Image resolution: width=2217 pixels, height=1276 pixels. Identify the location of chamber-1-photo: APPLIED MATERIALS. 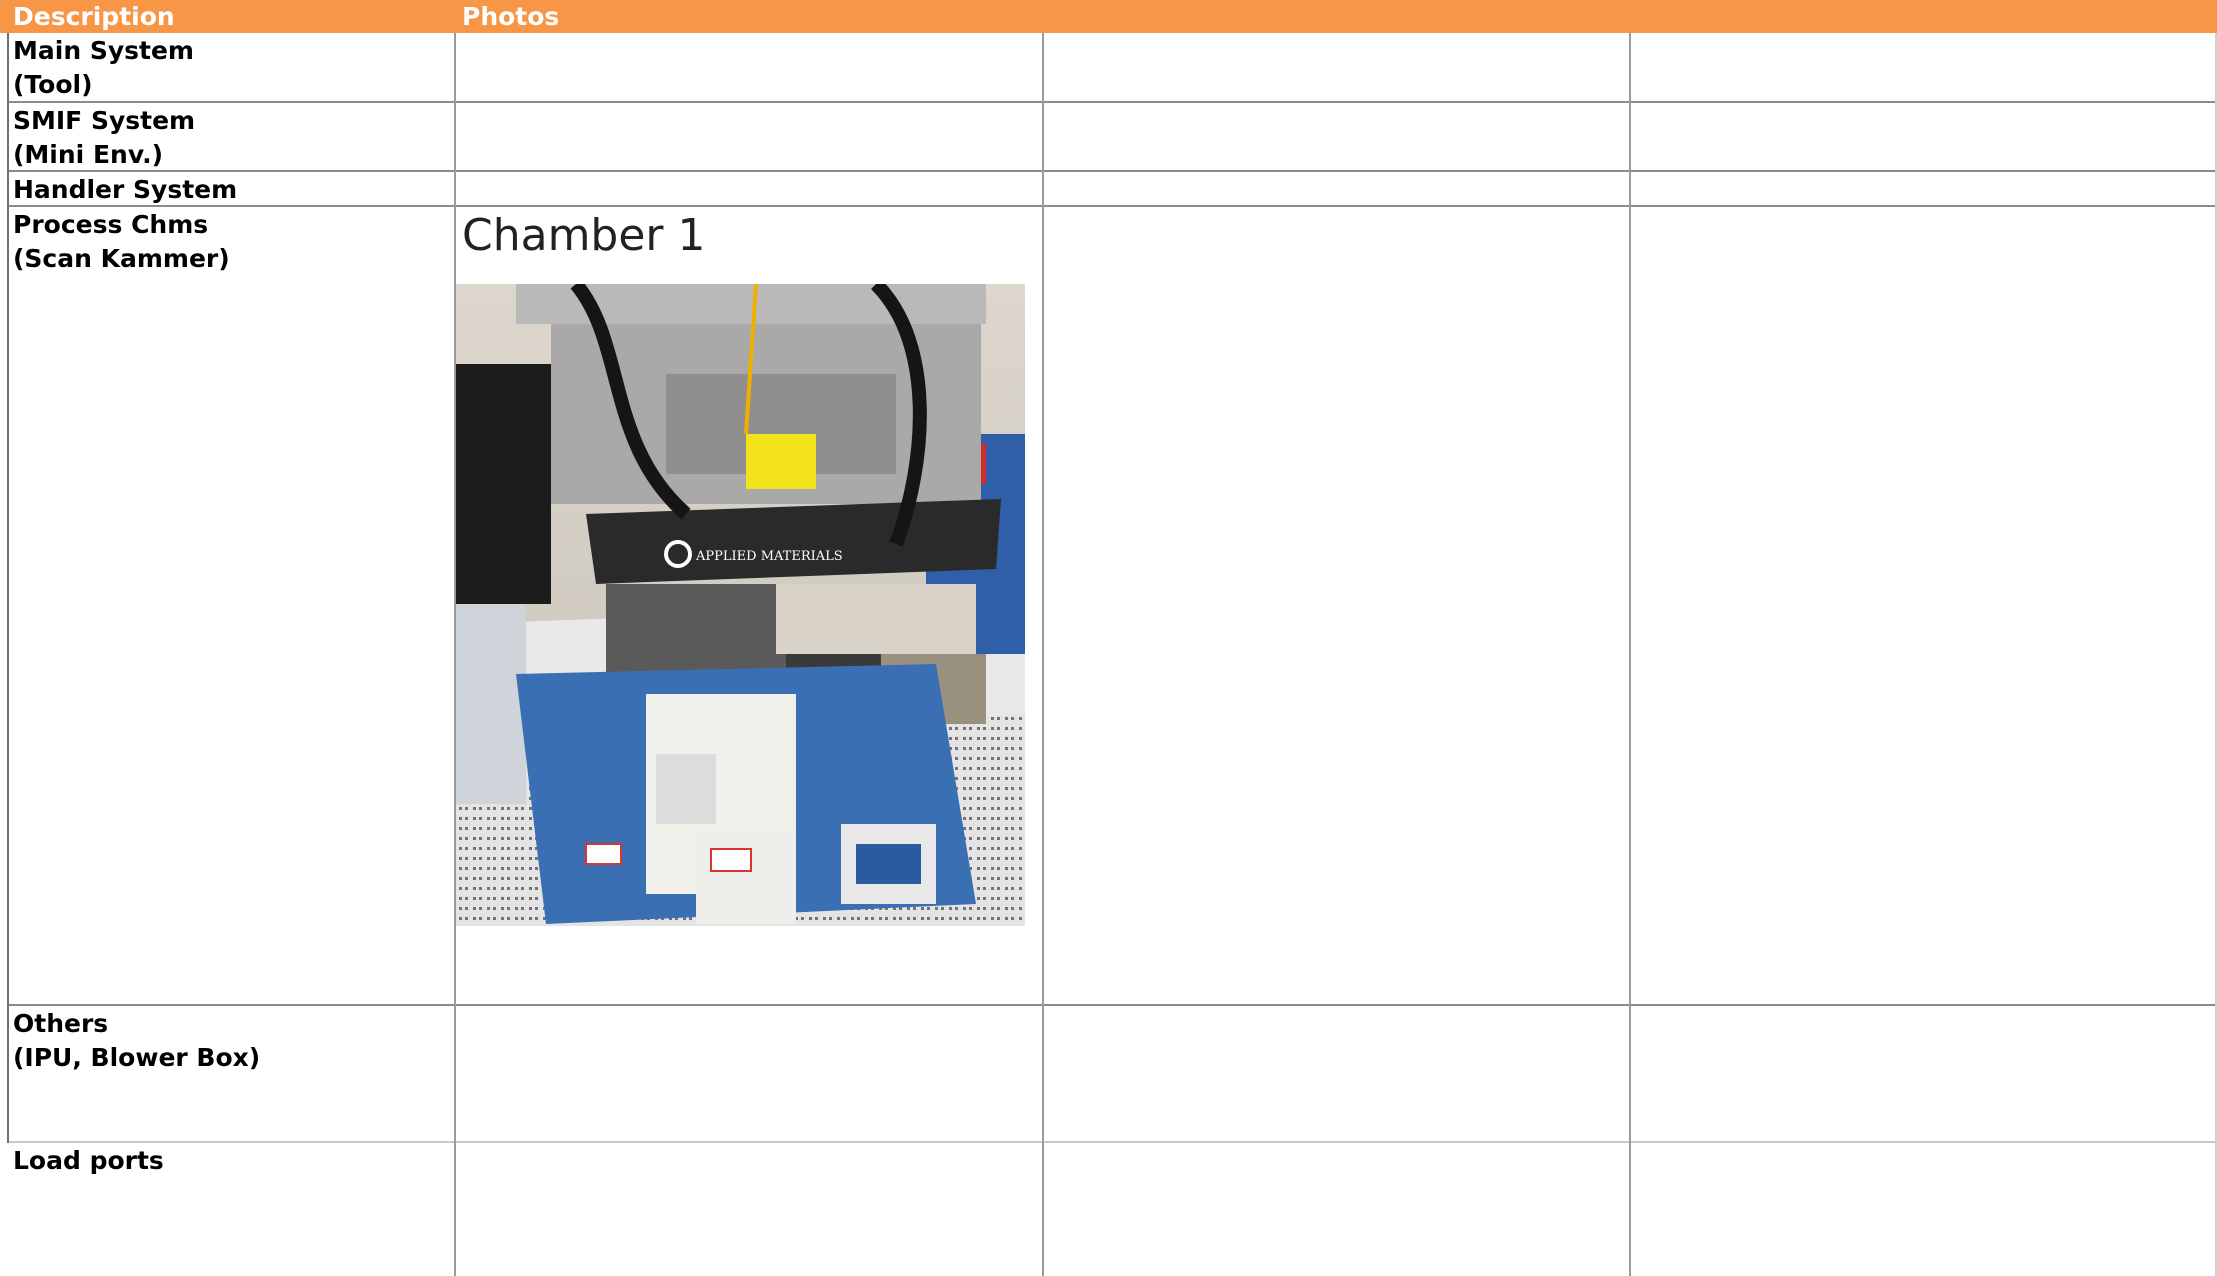
(740, 605).